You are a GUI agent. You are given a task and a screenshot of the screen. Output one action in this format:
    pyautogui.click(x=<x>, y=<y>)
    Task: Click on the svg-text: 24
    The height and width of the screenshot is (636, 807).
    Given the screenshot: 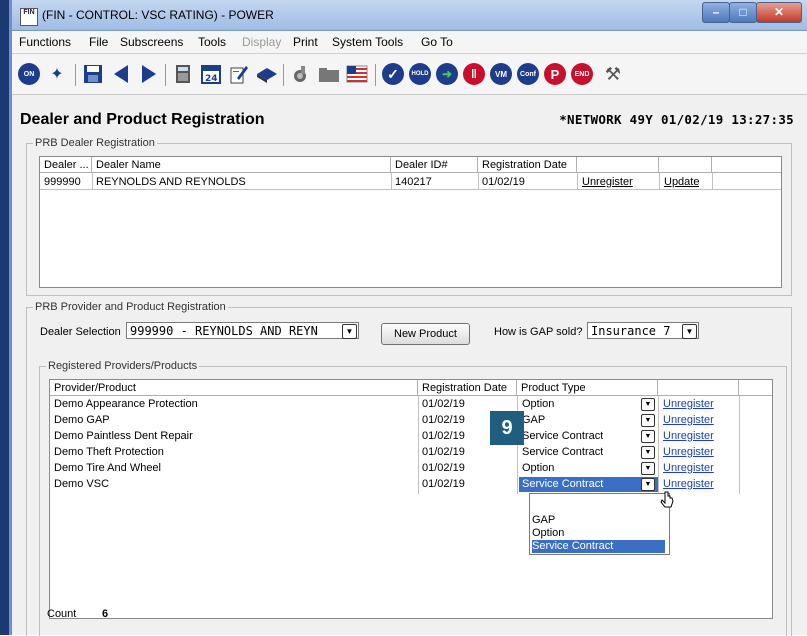 What is the action you would take?
    pyautogui.click(x=211, y=79)
    